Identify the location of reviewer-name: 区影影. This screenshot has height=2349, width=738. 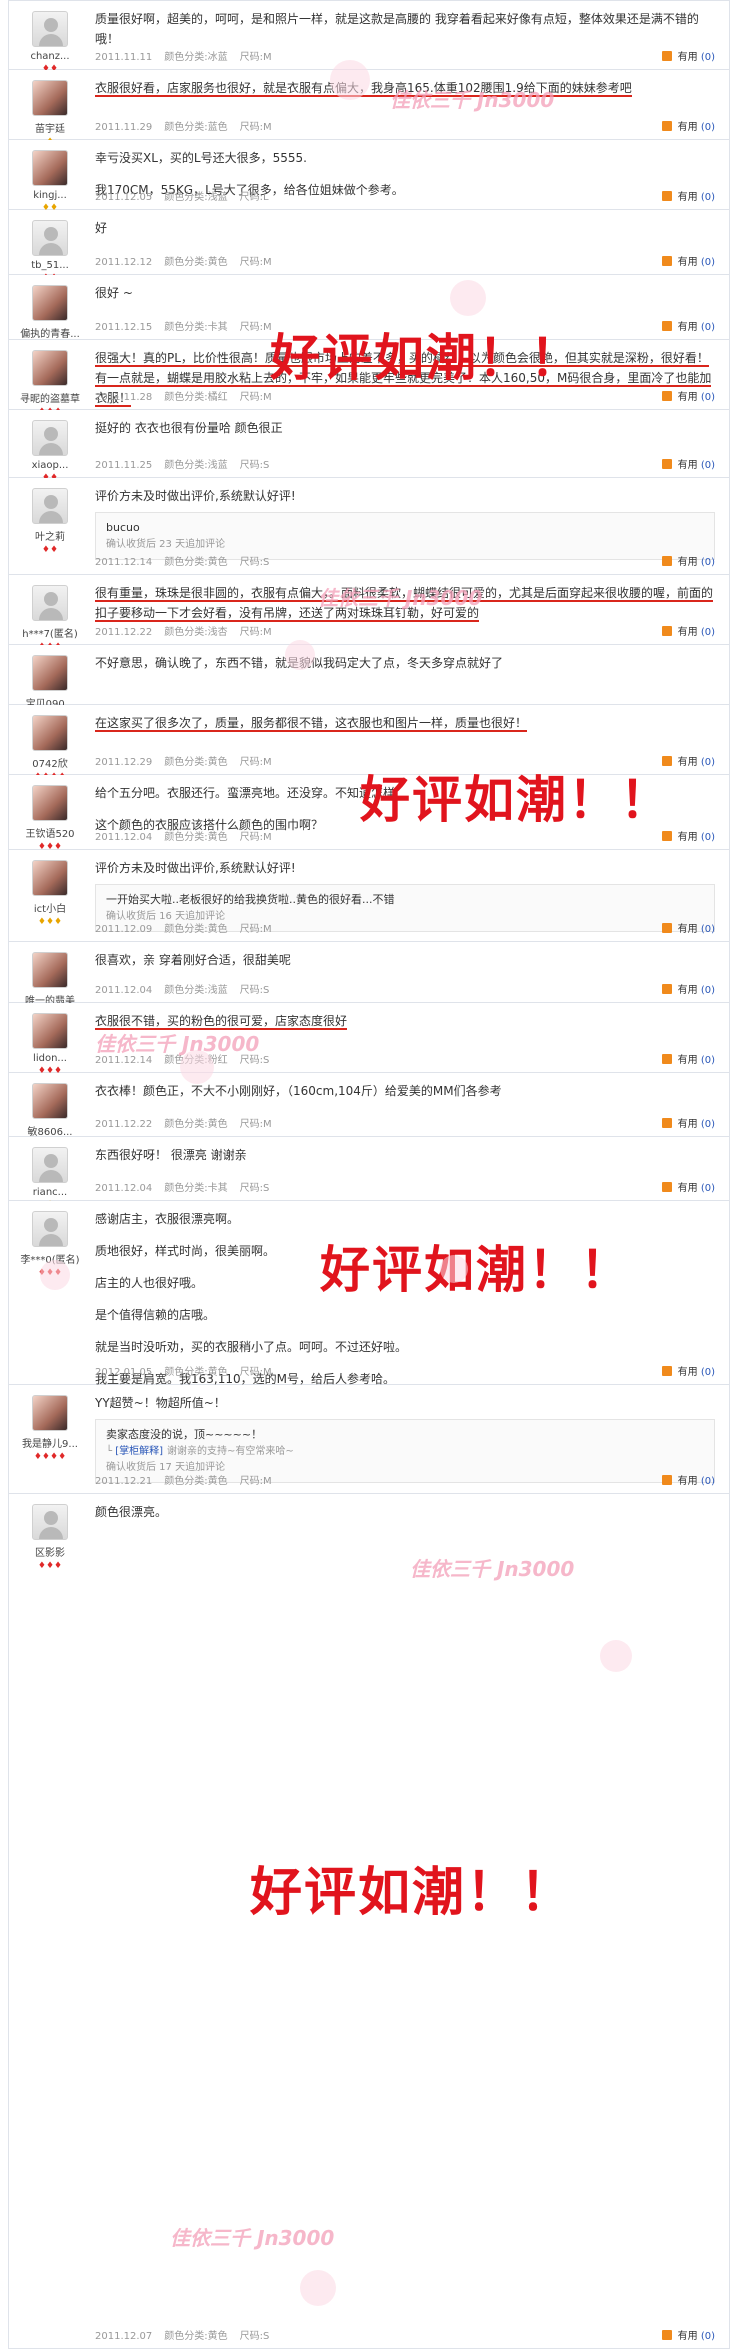
(50, 1551).